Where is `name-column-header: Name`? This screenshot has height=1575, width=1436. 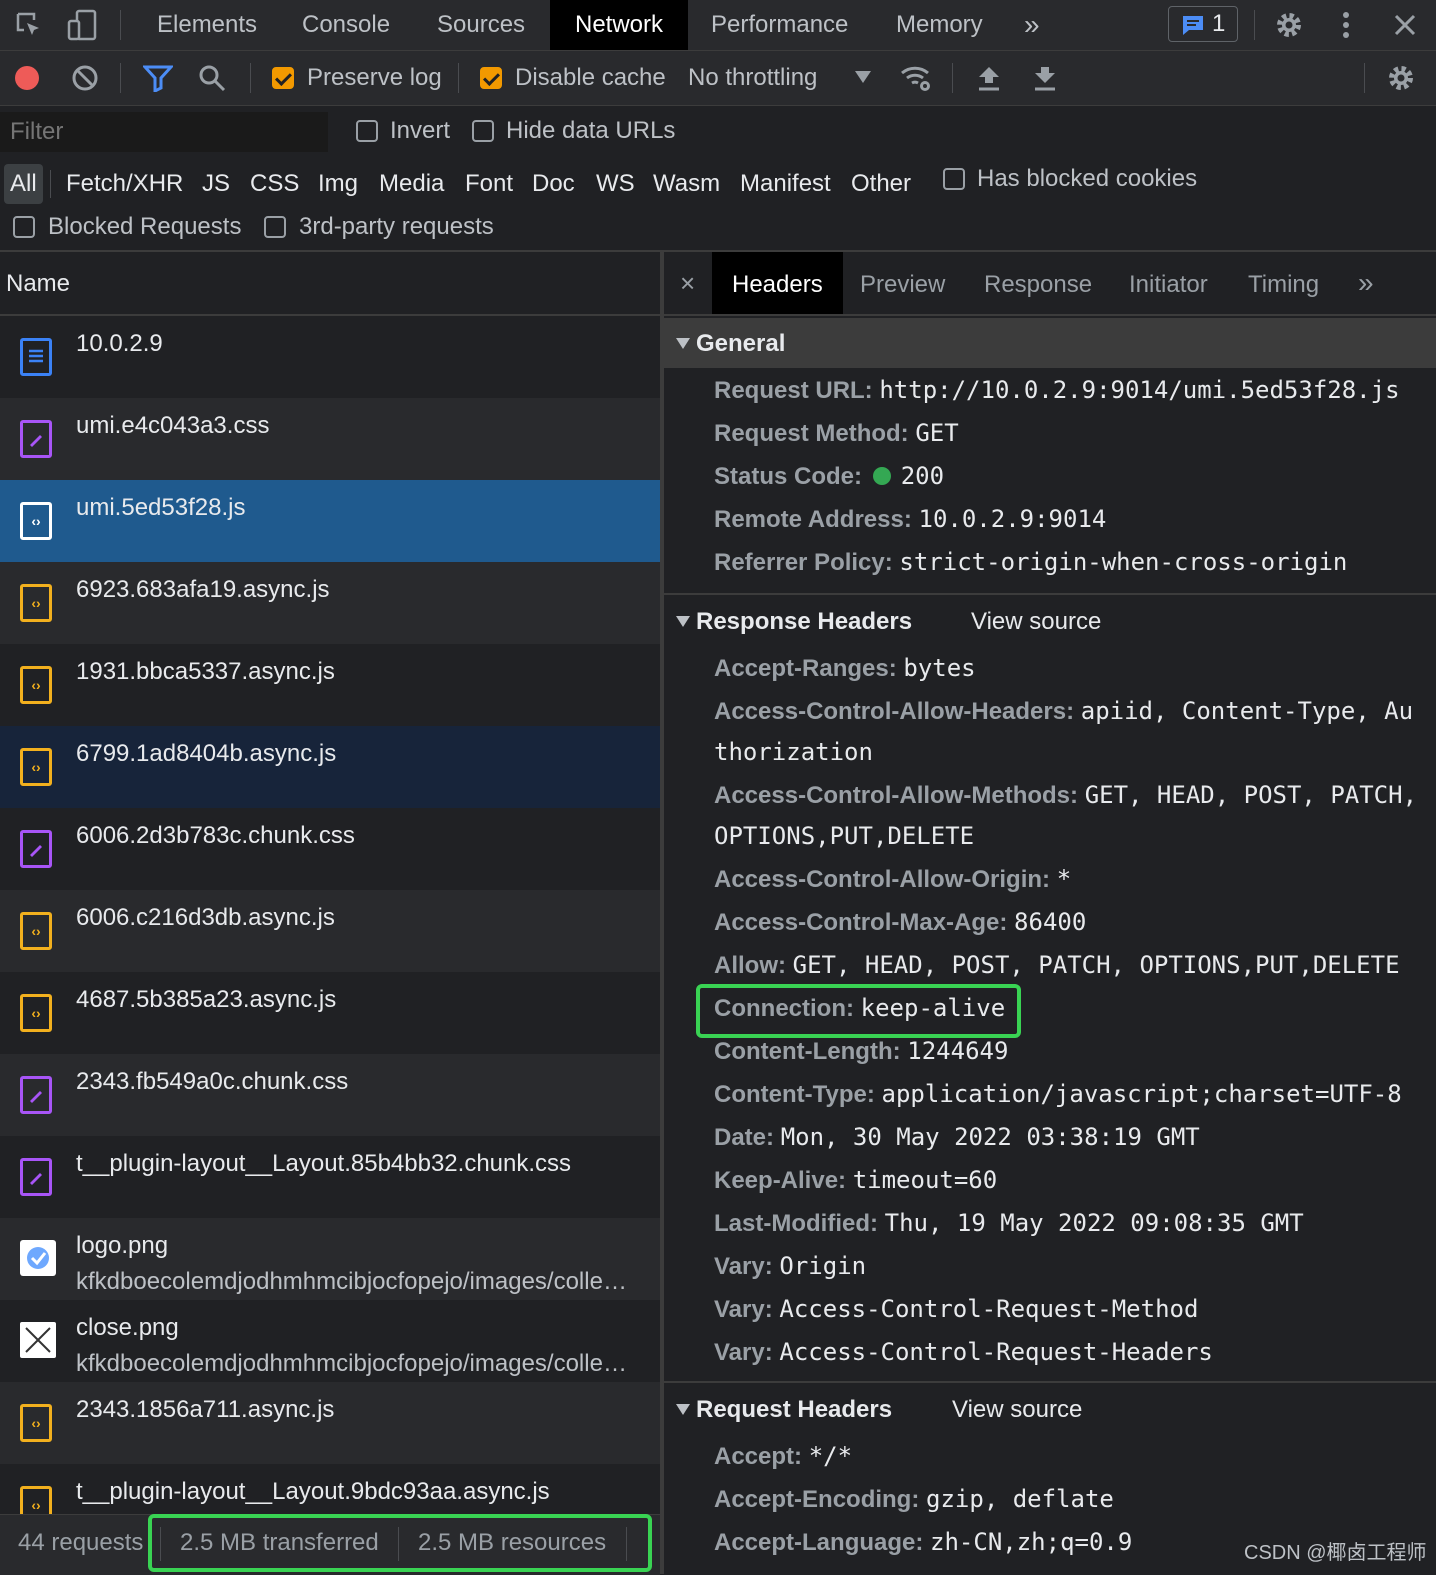 name-column-header: Name is located at coordinates (330, 284).